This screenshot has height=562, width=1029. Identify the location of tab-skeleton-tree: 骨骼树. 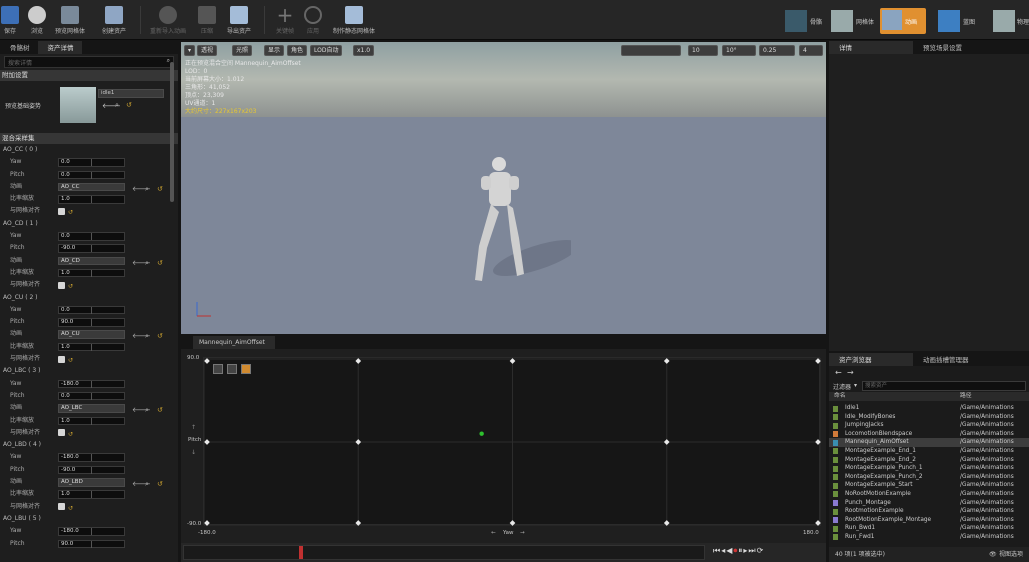
(19, 47).